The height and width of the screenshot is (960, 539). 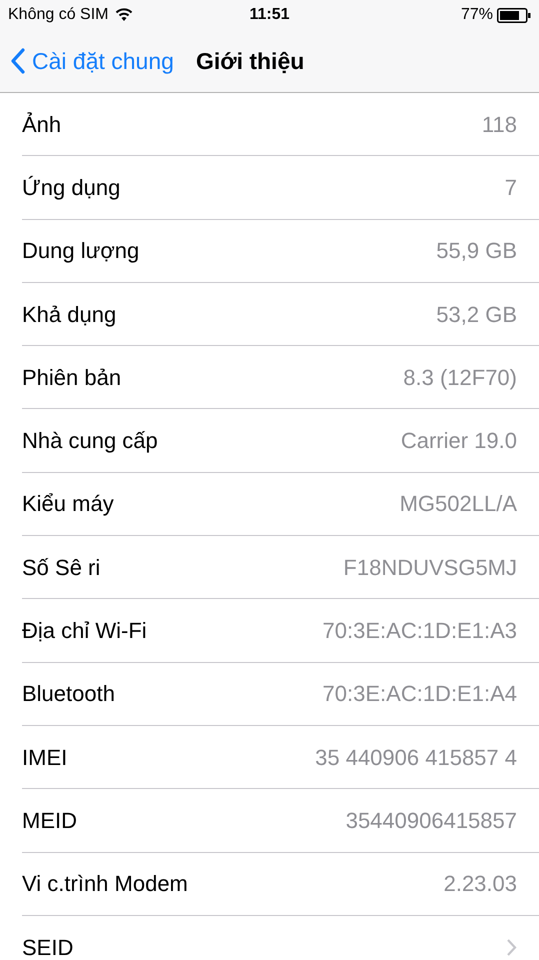 I want to click on back-chevron-icon, so click(x=18, y=61).